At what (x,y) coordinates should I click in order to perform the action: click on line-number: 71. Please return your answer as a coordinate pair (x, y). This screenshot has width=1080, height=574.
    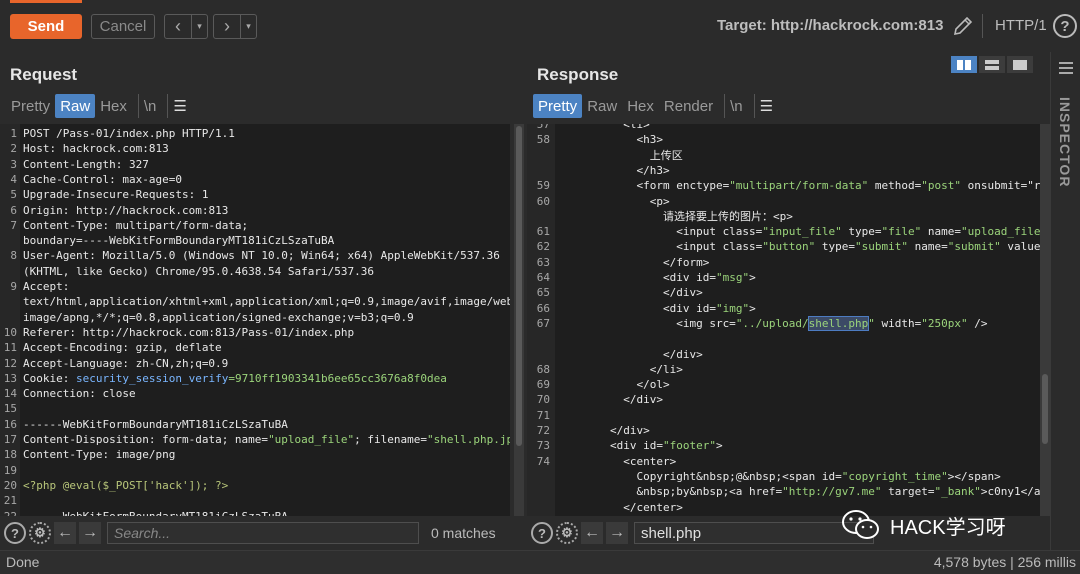
    Looking at the image, I should click on (543, 415).